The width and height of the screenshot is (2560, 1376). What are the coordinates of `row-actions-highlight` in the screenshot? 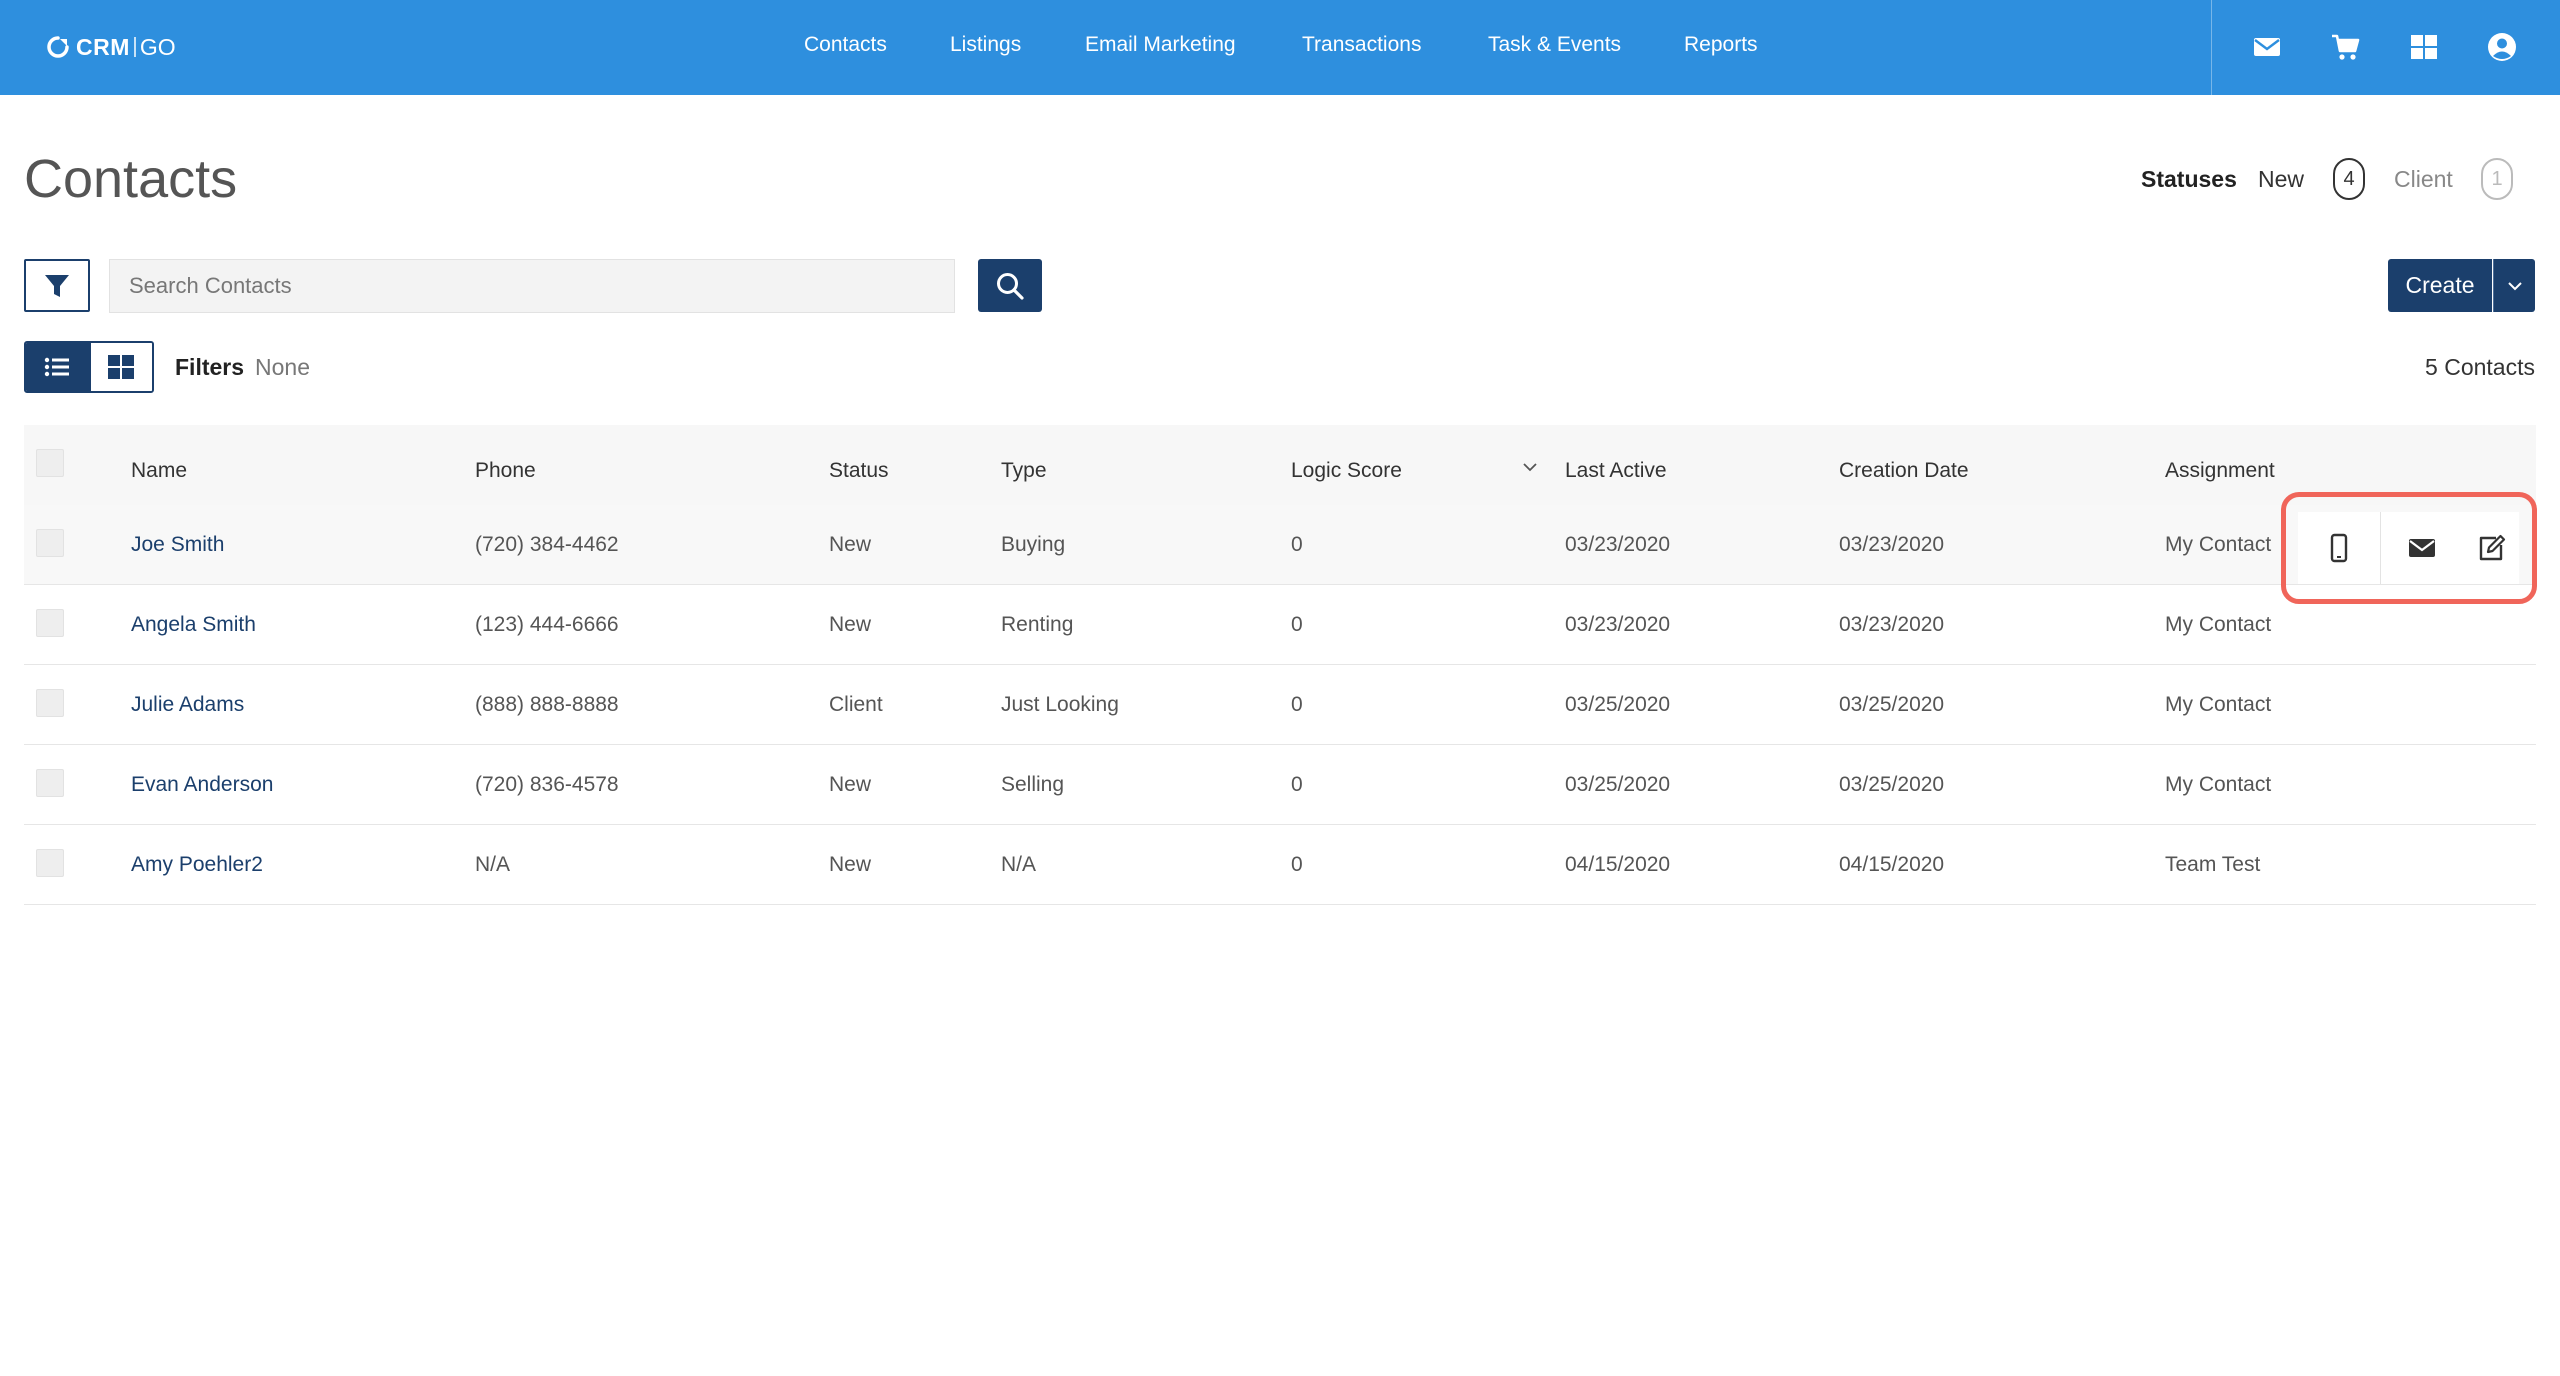 It's located at (2409, 548).